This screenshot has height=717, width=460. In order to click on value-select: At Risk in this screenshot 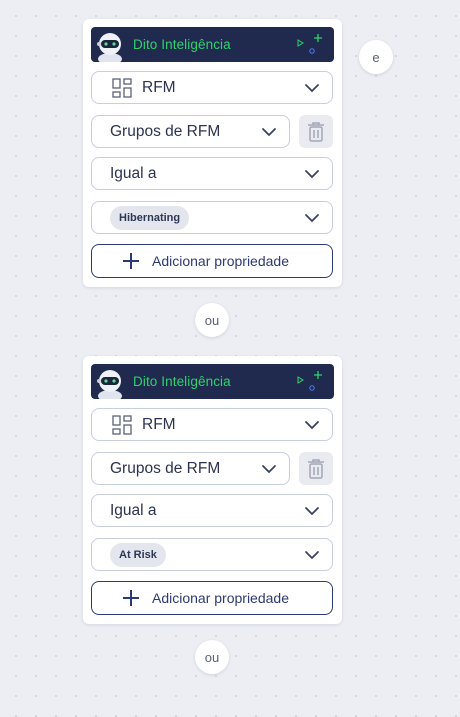, I will do `click(212, 554)`.